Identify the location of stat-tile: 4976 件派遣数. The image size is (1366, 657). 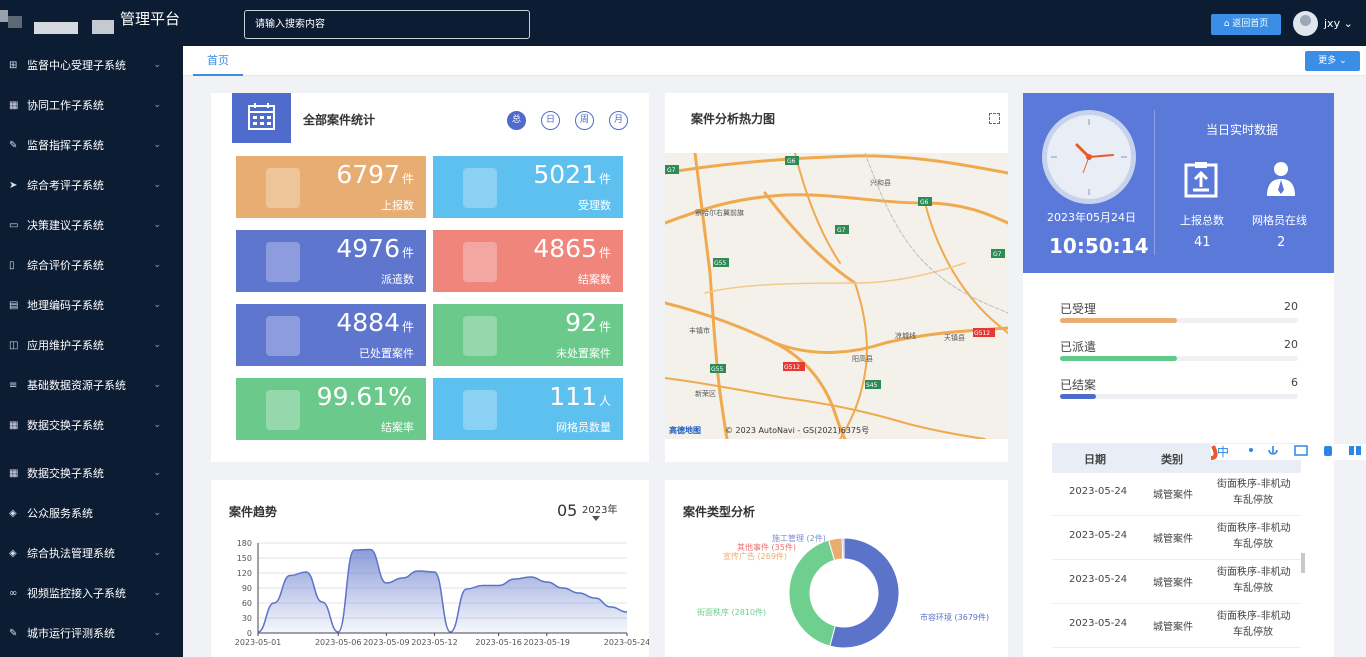
(331, 261).